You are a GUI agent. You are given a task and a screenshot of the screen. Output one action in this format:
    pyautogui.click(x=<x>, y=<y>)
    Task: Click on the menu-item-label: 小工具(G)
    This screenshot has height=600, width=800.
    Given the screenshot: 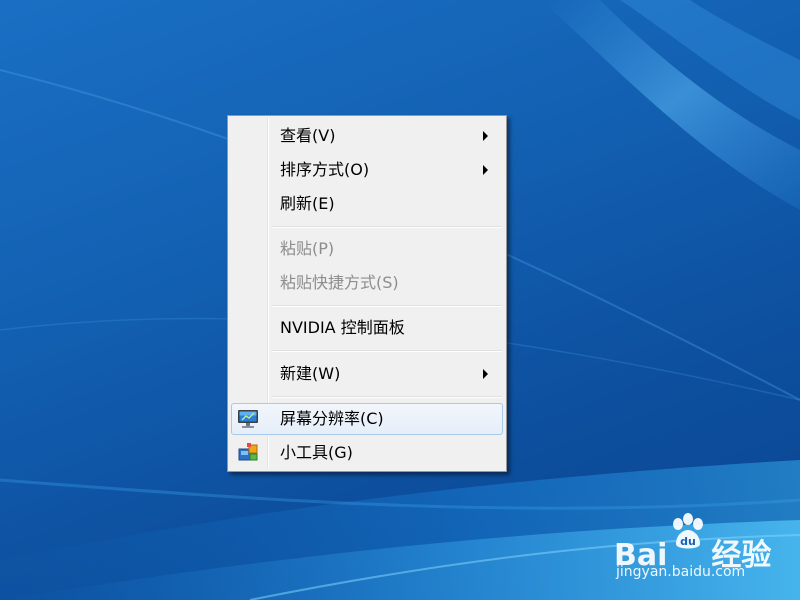 What is the action you would take?
    pyautogui.click(x=316, y=452)
    